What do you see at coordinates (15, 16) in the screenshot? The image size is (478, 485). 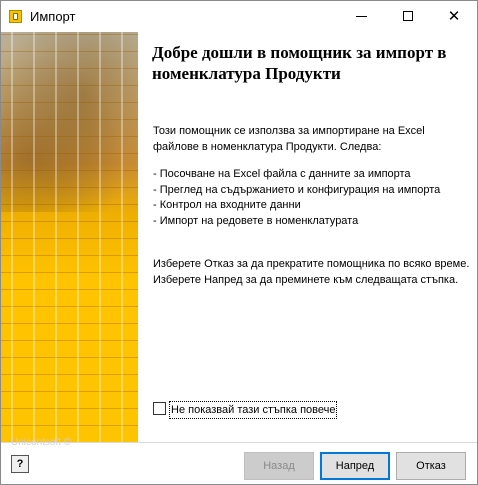 I see `app-icon` at bounding box center [15, 16].